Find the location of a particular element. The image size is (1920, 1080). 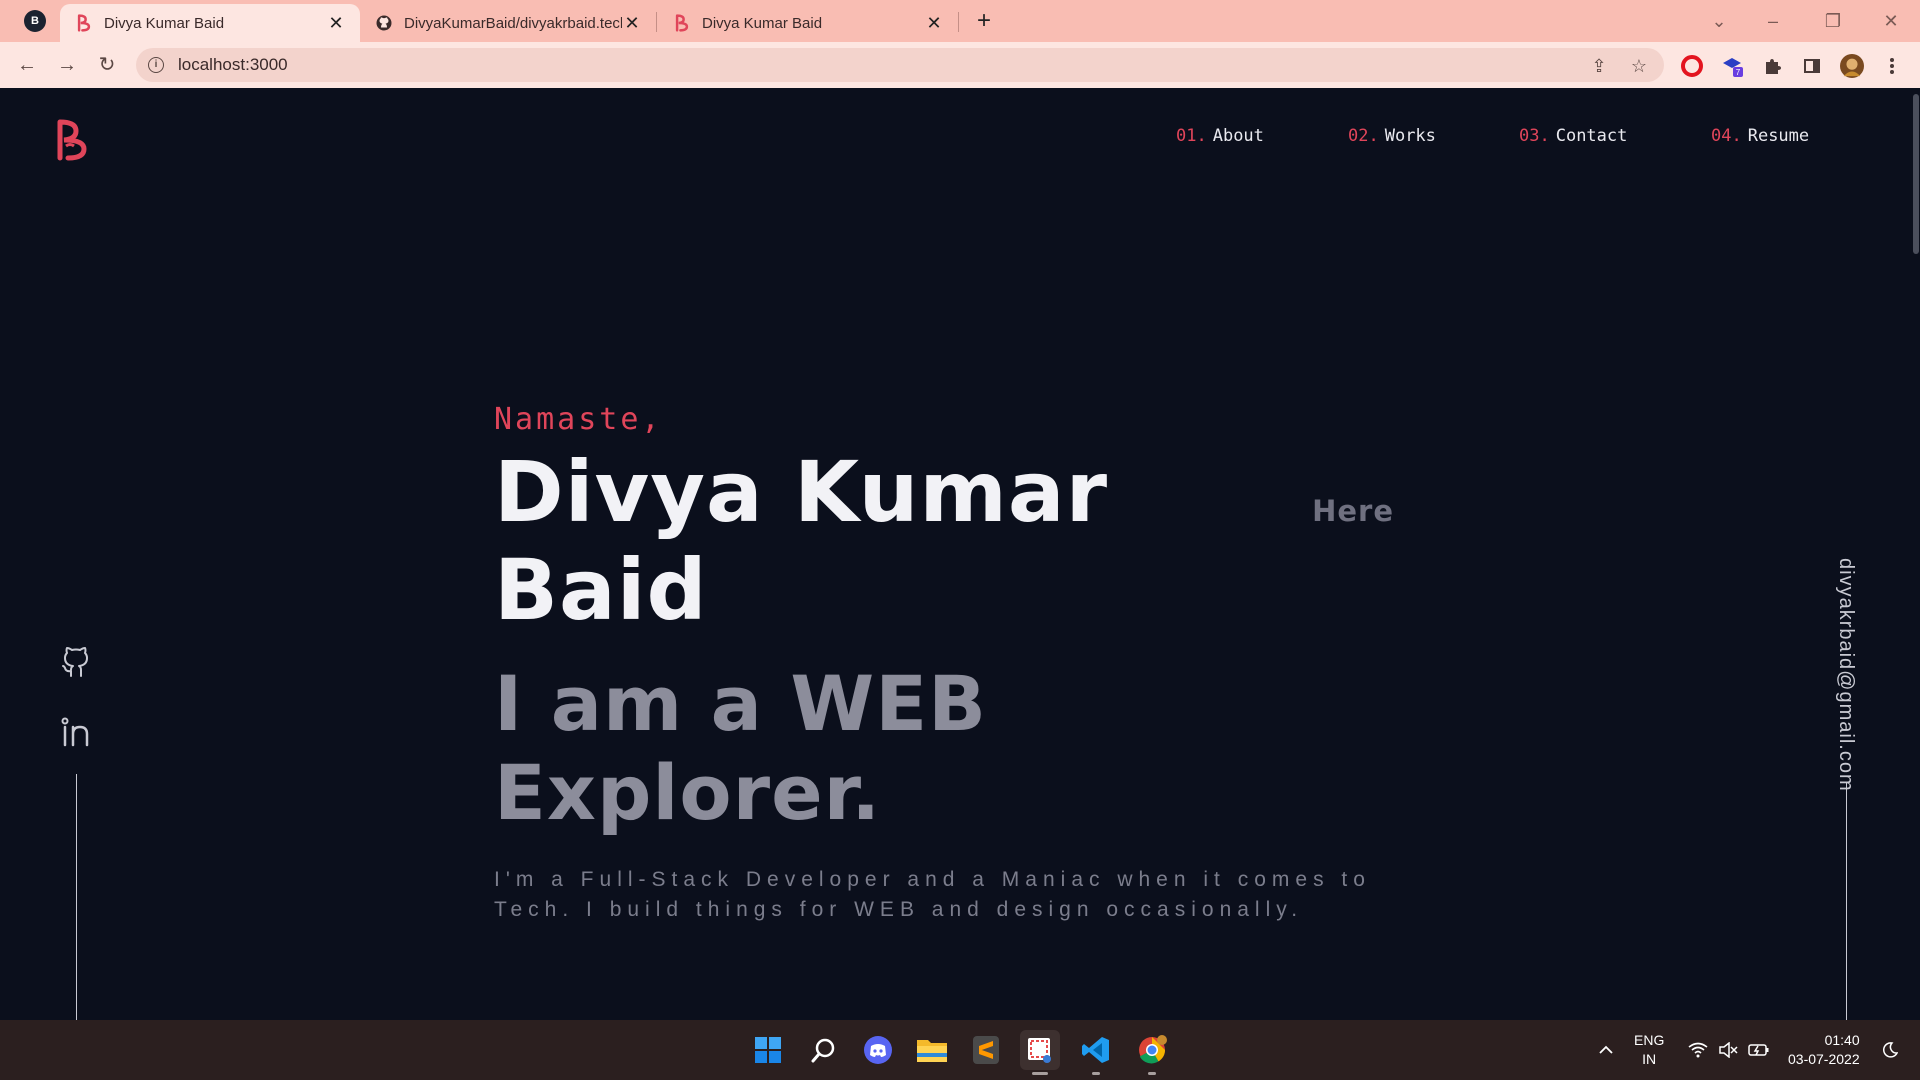

clock-date: 03-07-2022 is located at coordinates (1824, 1059).